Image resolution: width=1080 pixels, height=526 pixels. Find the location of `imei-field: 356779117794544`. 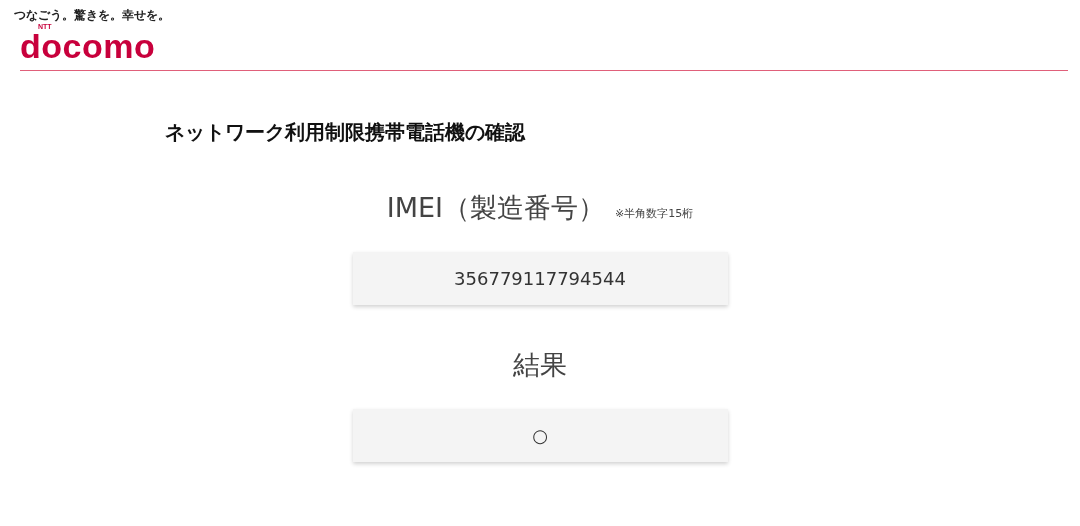

imei-field: 356779117794544 is located at coordinates (540, 278).